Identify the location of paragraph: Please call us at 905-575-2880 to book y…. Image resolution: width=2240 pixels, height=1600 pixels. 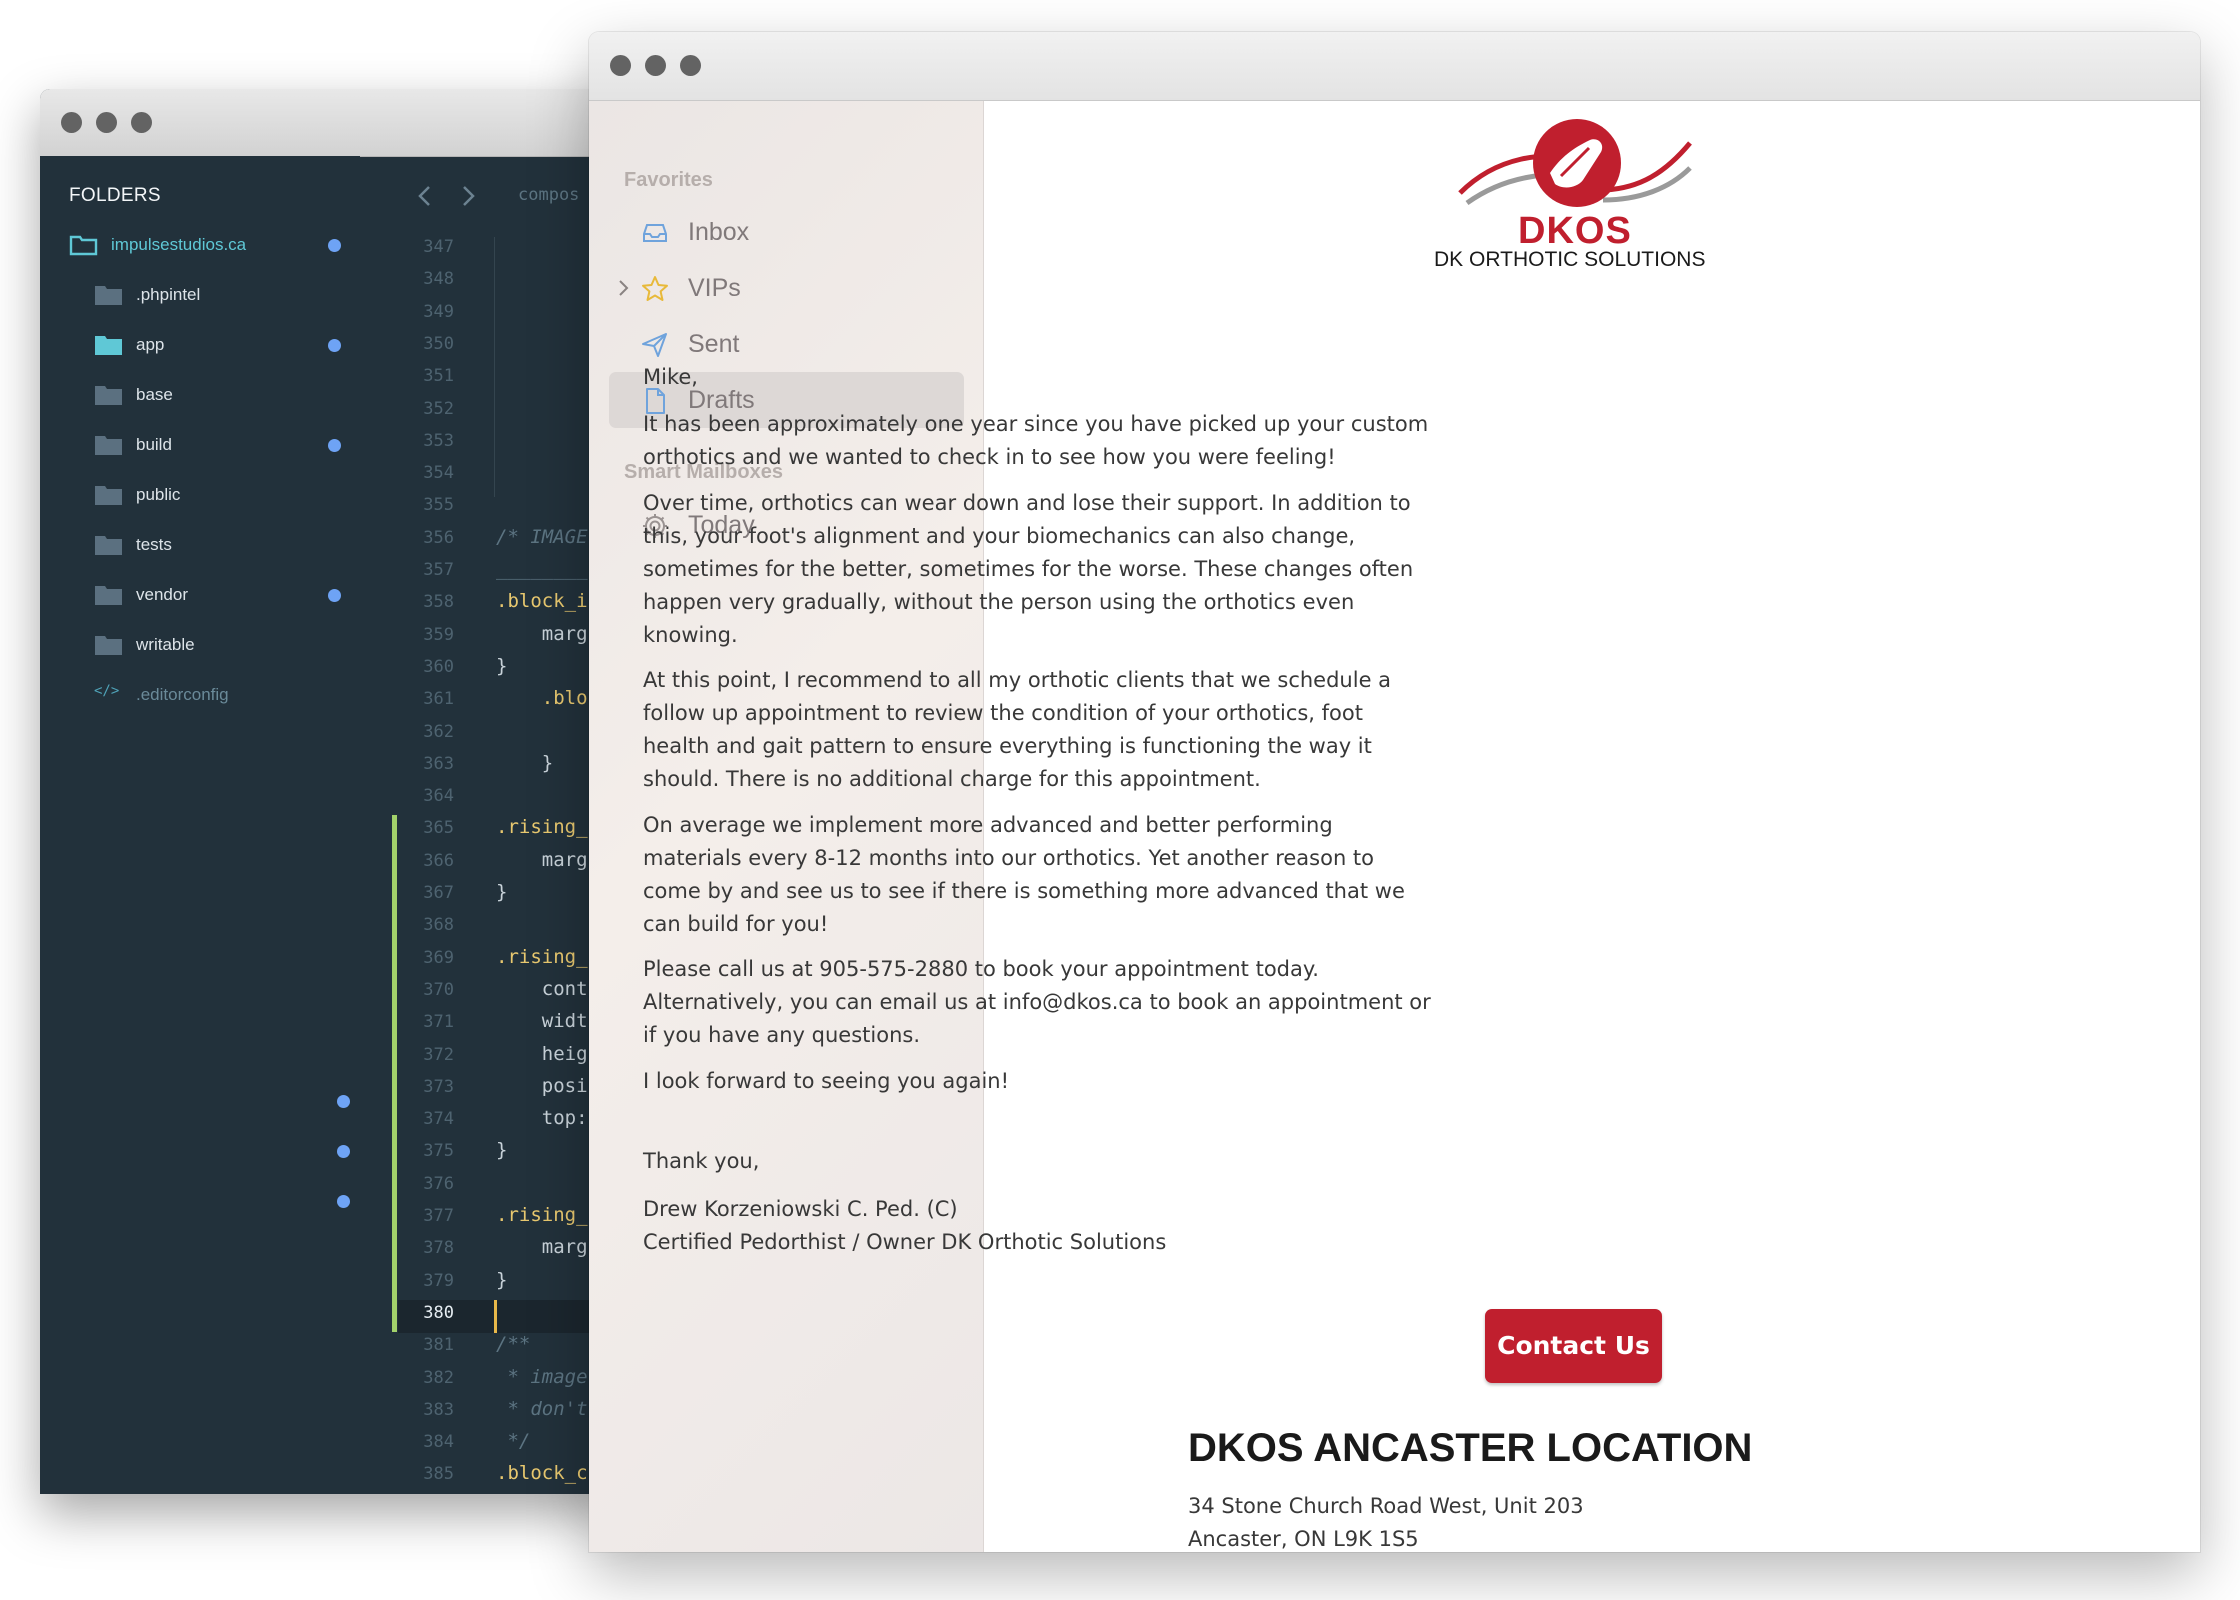
(1037, 1002).